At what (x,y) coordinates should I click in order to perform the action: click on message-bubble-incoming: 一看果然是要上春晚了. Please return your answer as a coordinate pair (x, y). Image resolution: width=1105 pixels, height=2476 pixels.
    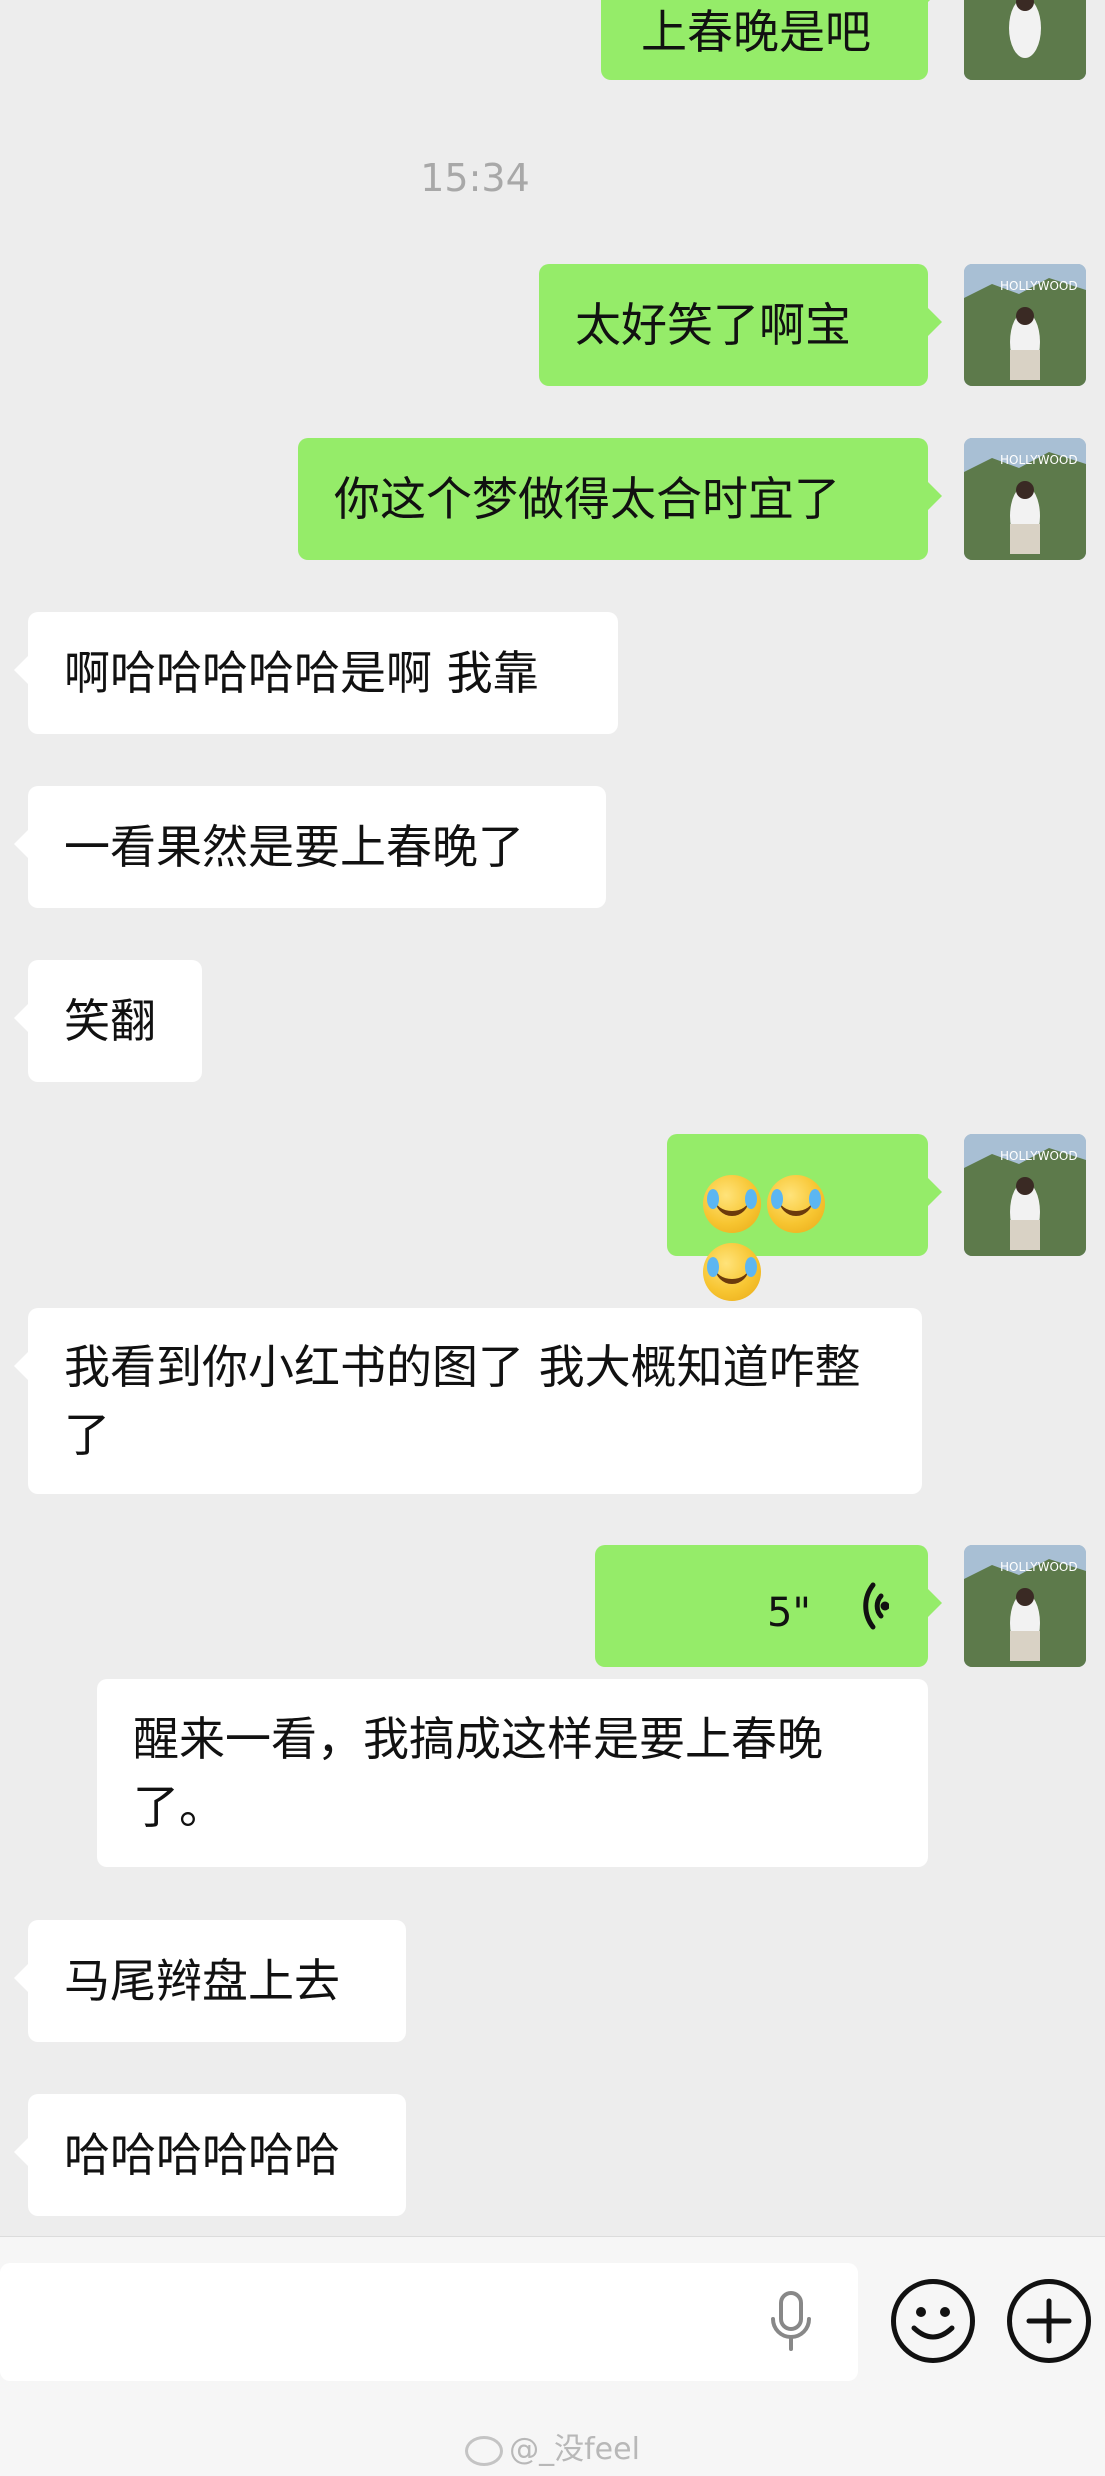
    Looking at the image, I should click on (310, 847).